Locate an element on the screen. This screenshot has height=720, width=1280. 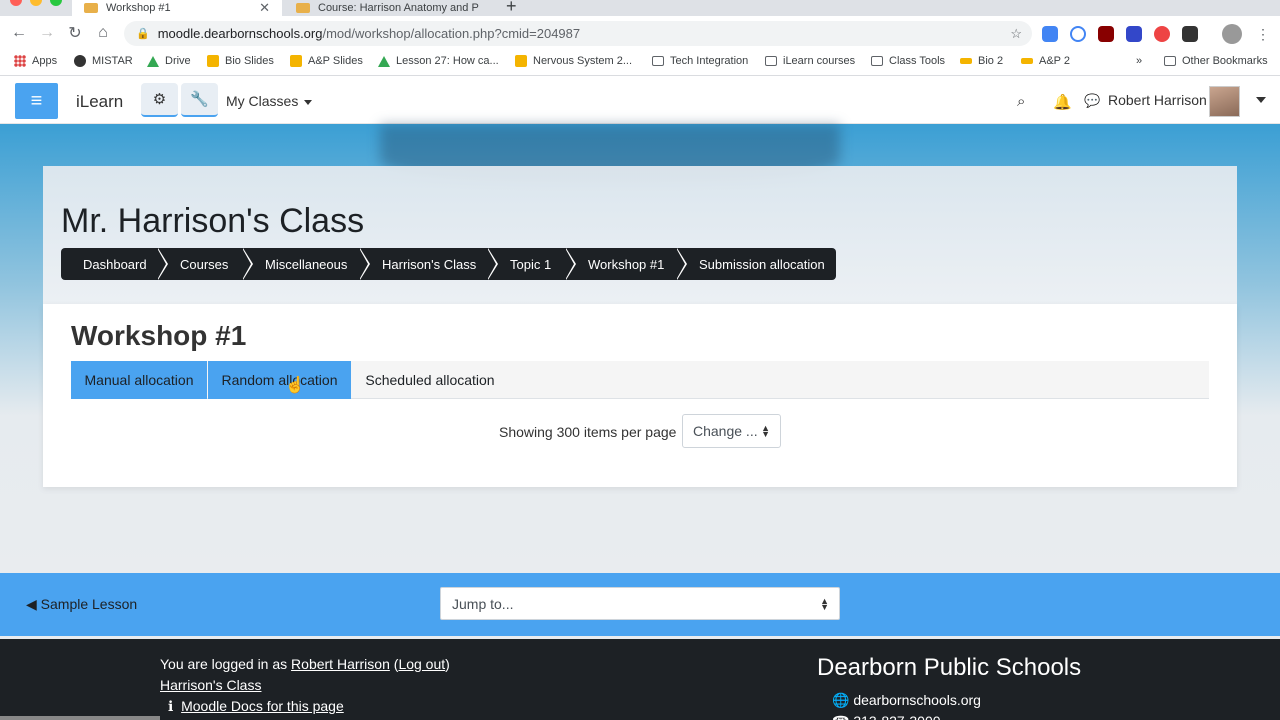
tab-scheduled-allocation: Scheduled allocation is located at coordinates (430, 380).